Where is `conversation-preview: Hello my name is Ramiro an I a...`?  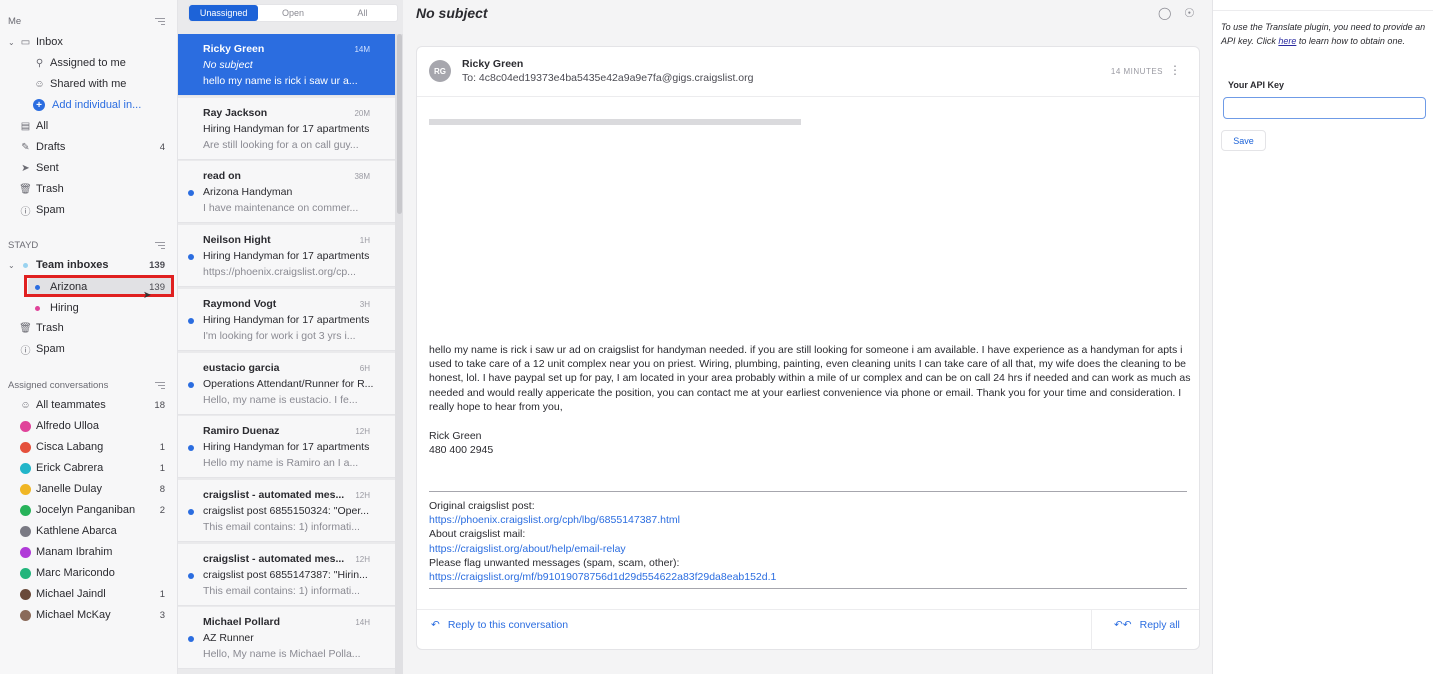 conversation-preview: Hello my name is Ramiro an I a... is located at coordinates (281, 463).